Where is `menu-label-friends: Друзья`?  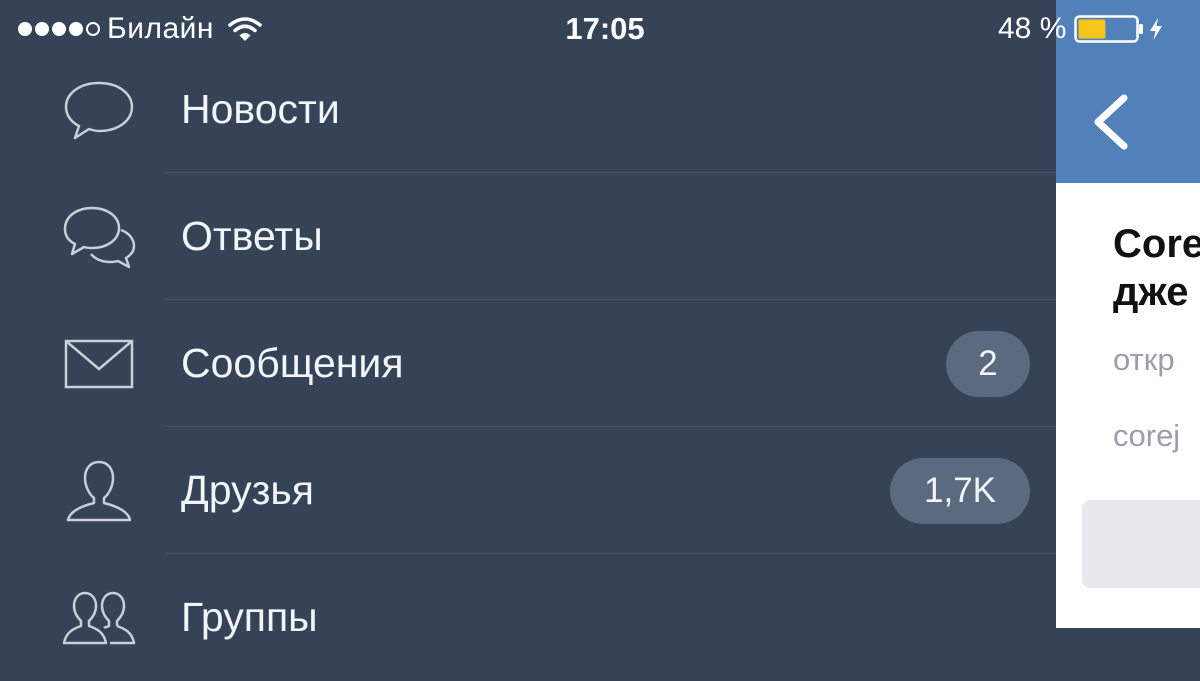 menu-label-friends: Друзья is located at coordinates (247, 490).